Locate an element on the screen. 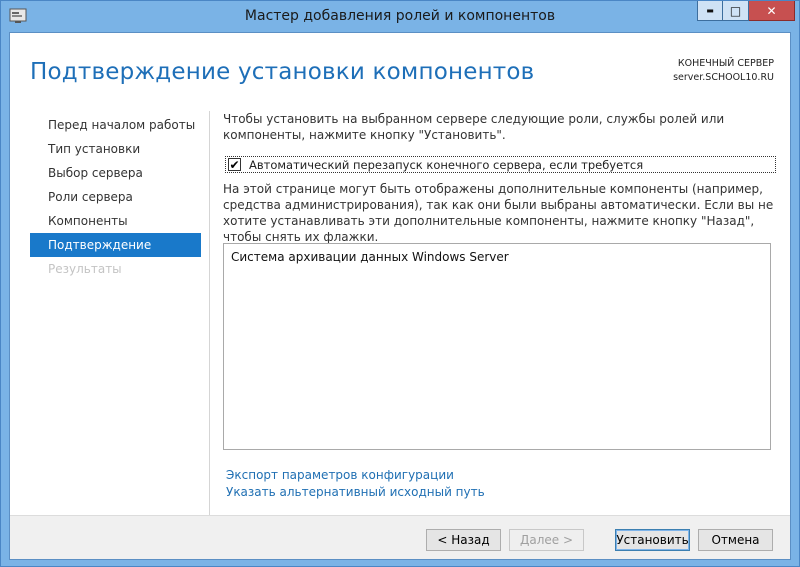  nav-item-server-selection: Выбор сервера is located at coordinates (115, 173).